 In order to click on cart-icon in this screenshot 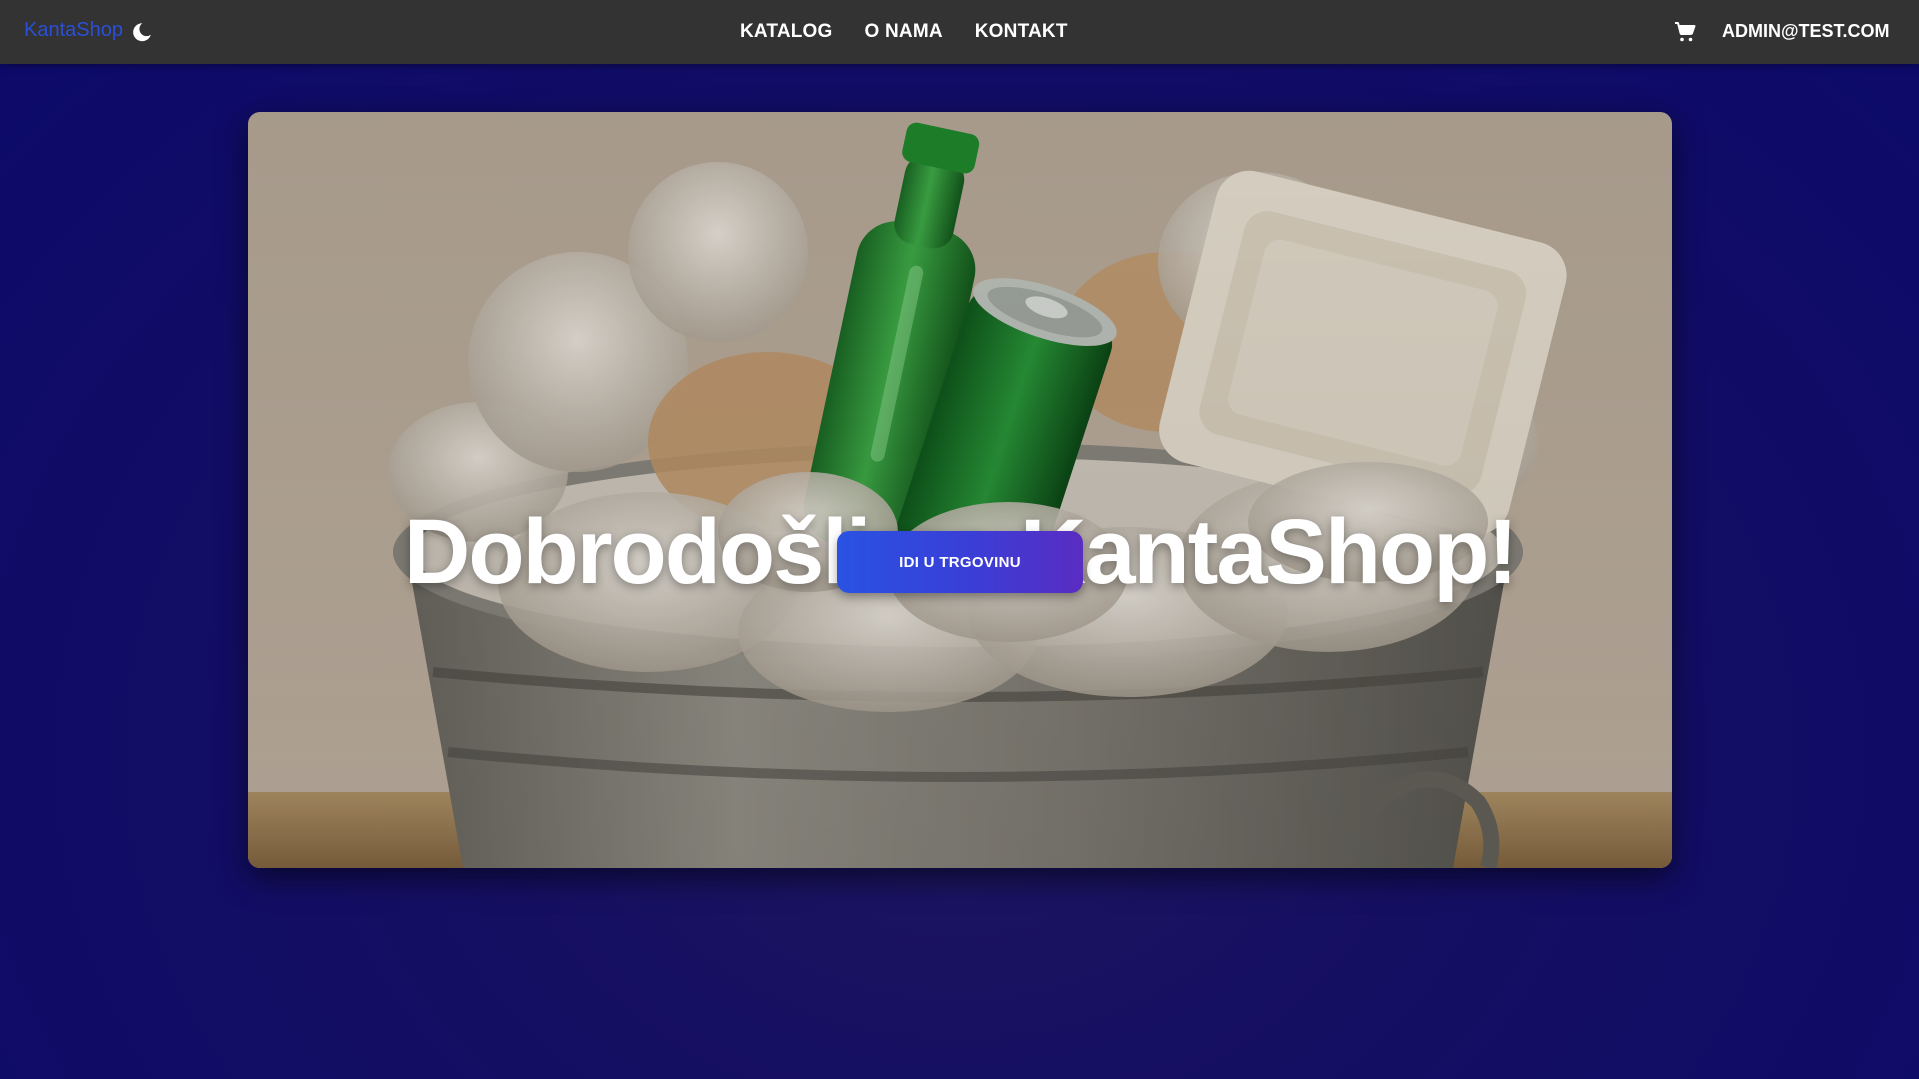, I will do `click(1685, 32)`.